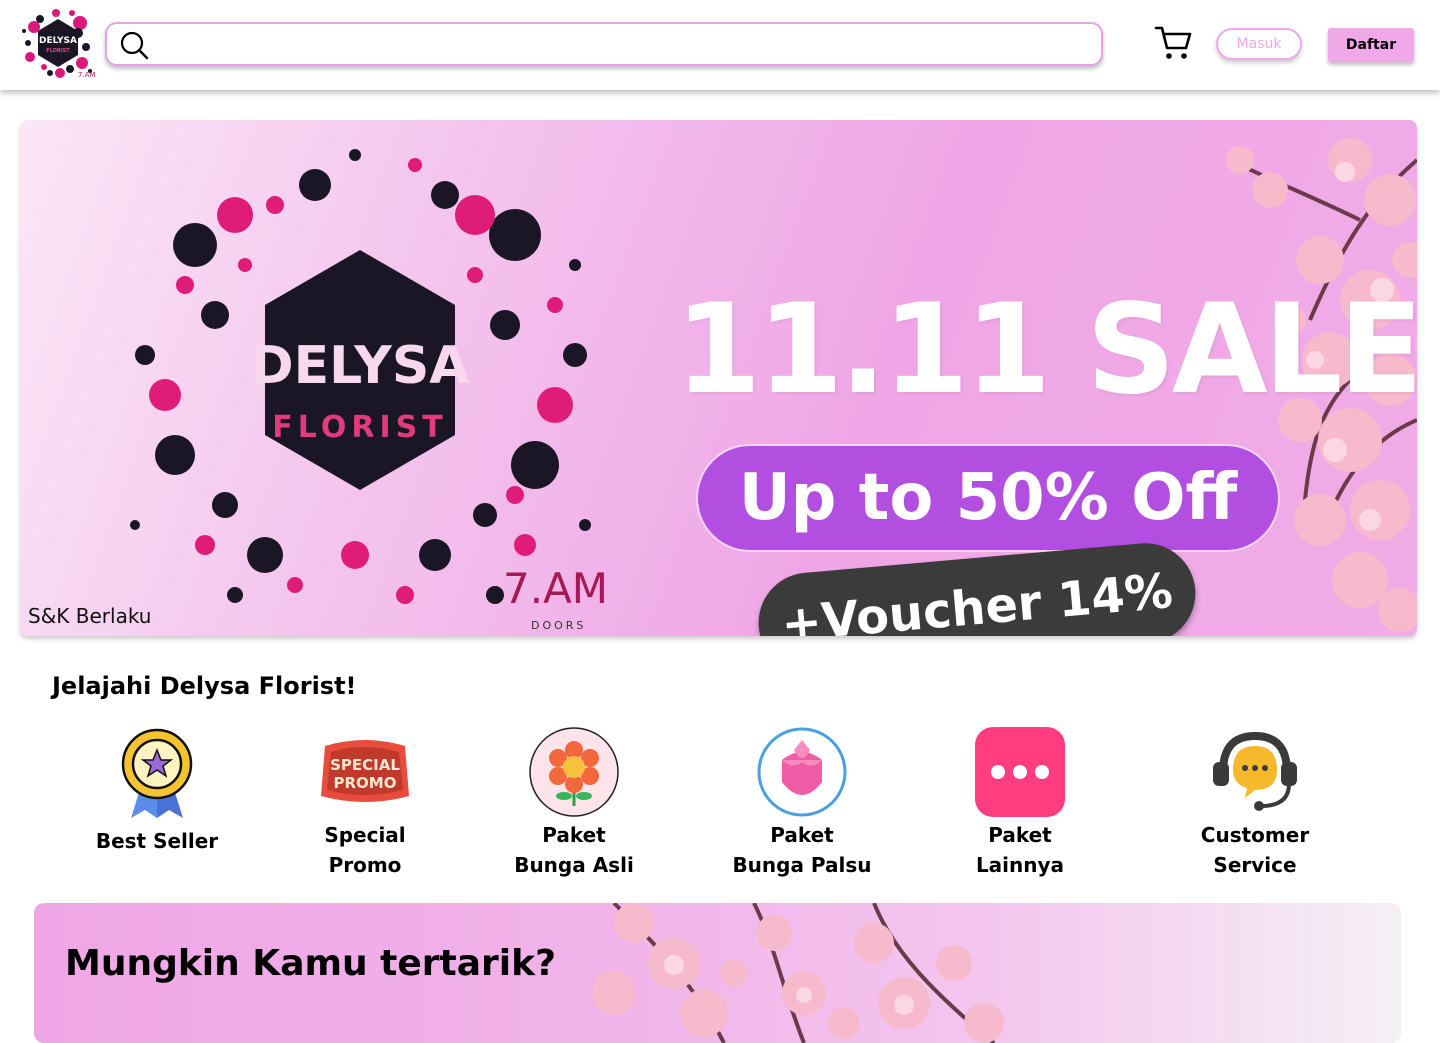  I want to click on category-label-line2: Promo, so click(365, 865).